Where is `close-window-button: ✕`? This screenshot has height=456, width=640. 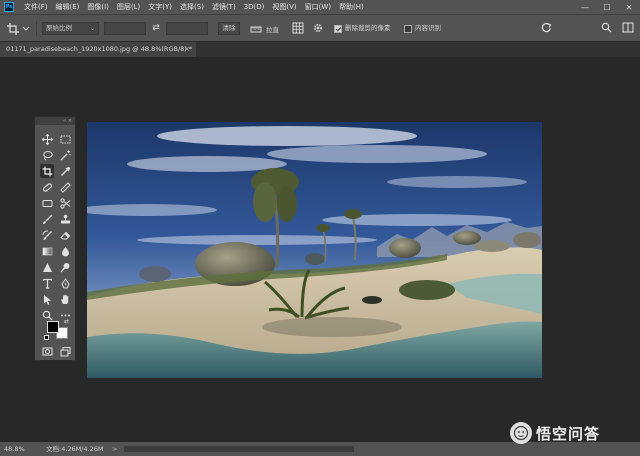 close-window-button: ✕ is located at coordinates (629, 7).